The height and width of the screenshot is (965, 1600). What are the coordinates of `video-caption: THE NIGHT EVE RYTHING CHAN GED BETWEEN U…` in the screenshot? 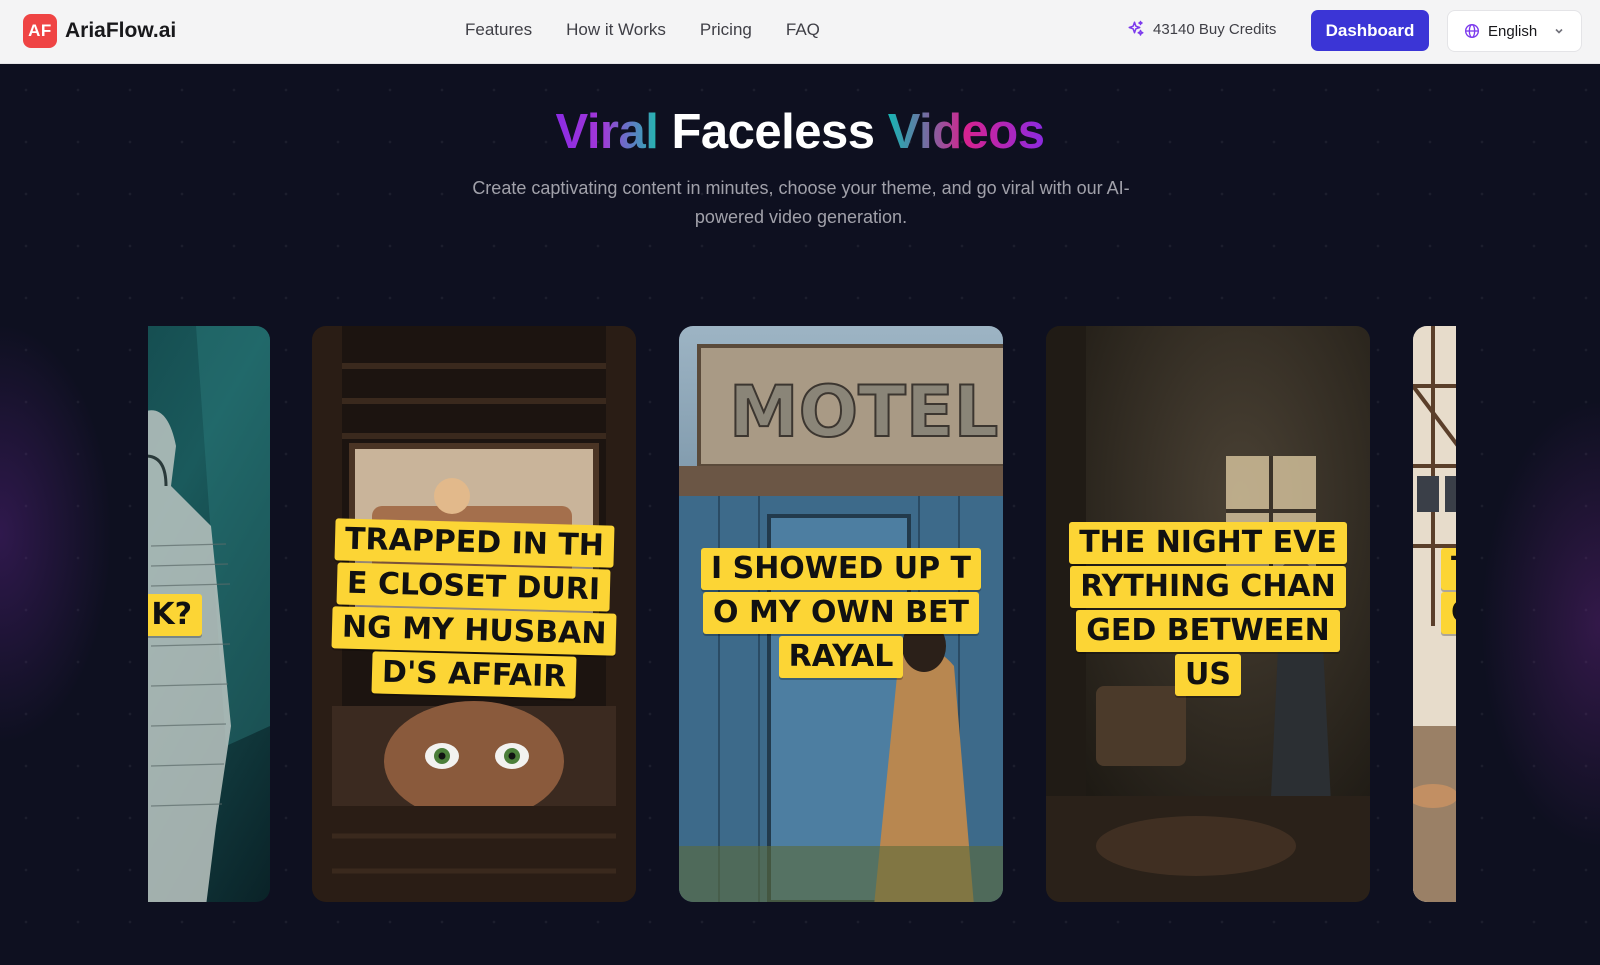 It's located at (1208, 609).